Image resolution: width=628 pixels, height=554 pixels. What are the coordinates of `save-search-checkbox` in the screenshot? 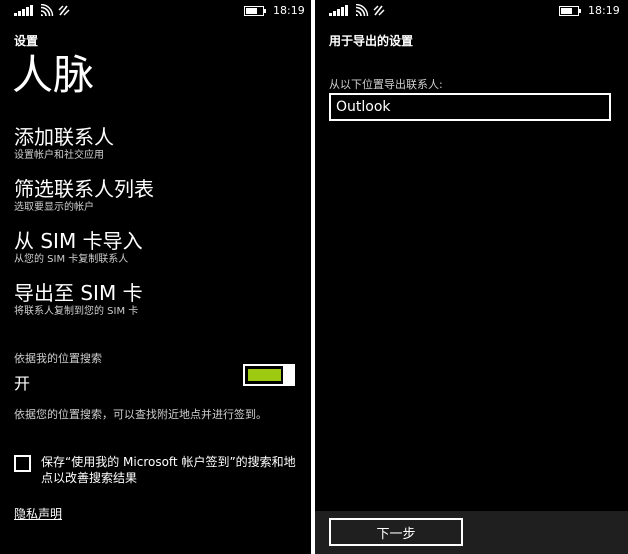 It's located at (22, 463).